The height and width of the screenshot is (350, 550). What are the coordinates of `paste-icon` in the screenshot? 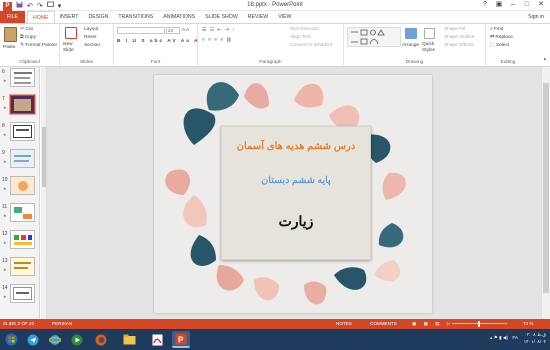 It's located at (10, 34).